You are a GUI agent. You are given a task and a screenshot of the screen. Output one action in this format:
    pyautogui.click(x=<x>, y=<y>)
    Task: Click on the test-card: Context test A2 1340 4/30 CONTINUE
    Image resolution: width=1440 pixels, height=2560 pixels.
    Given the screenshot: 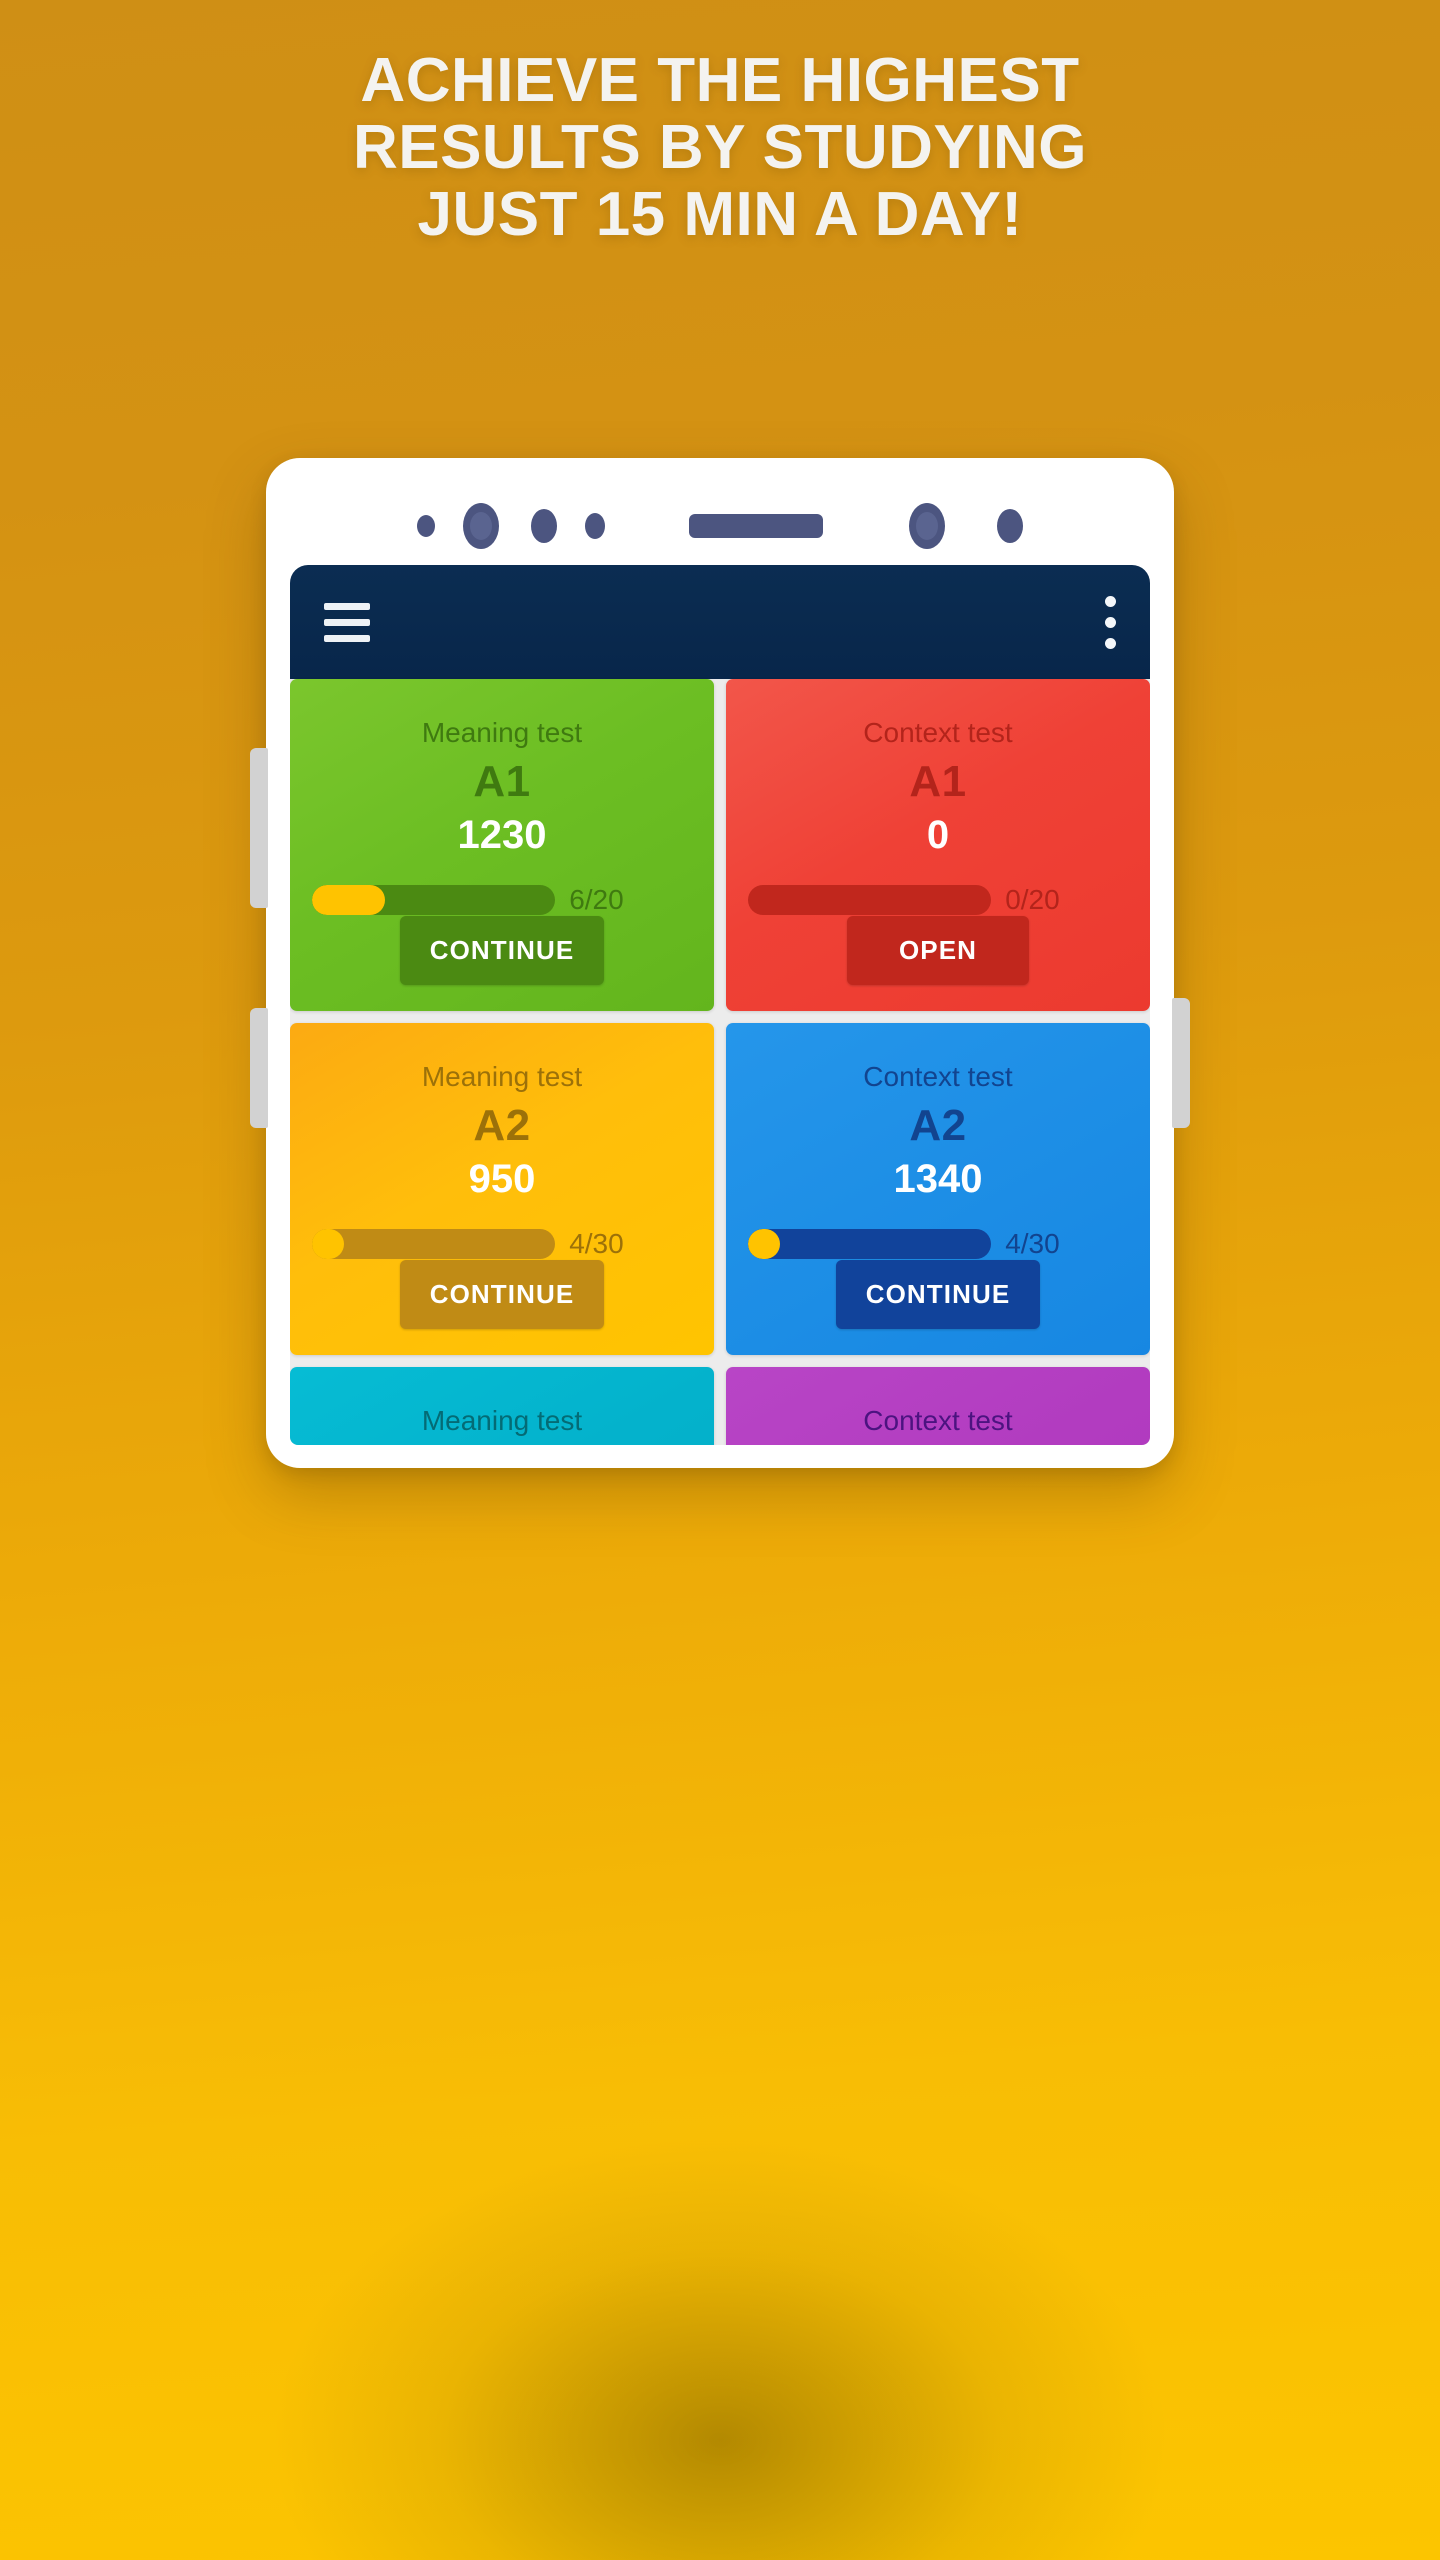 What is the action you would take?
    pyautogui.click(x=938, y=1189)
    